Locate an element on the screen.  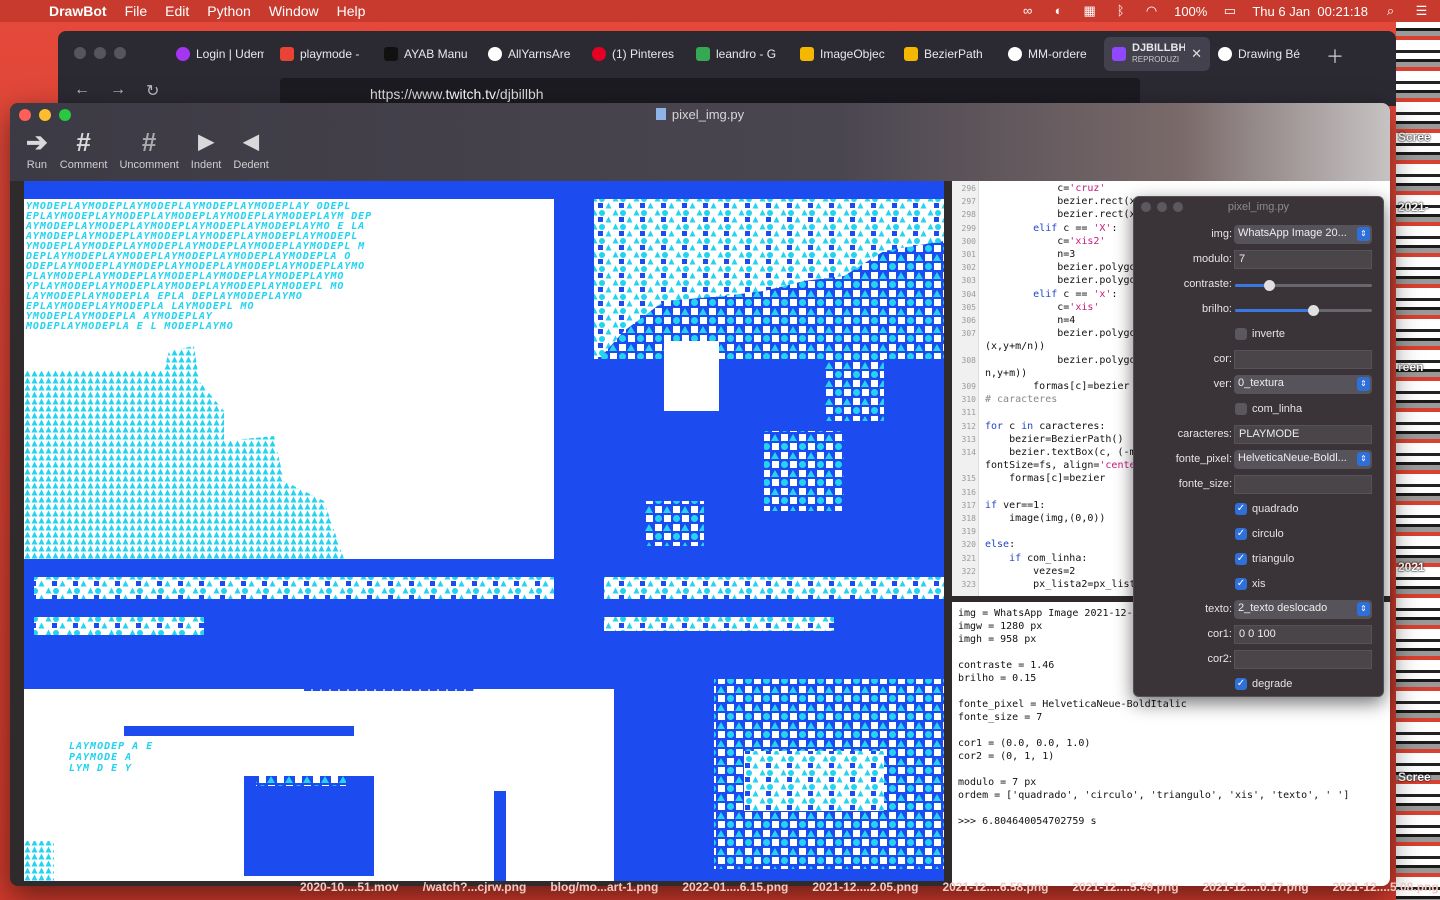
code-line: 312 for c in caracteres: is located at coordinates (1029, 427).